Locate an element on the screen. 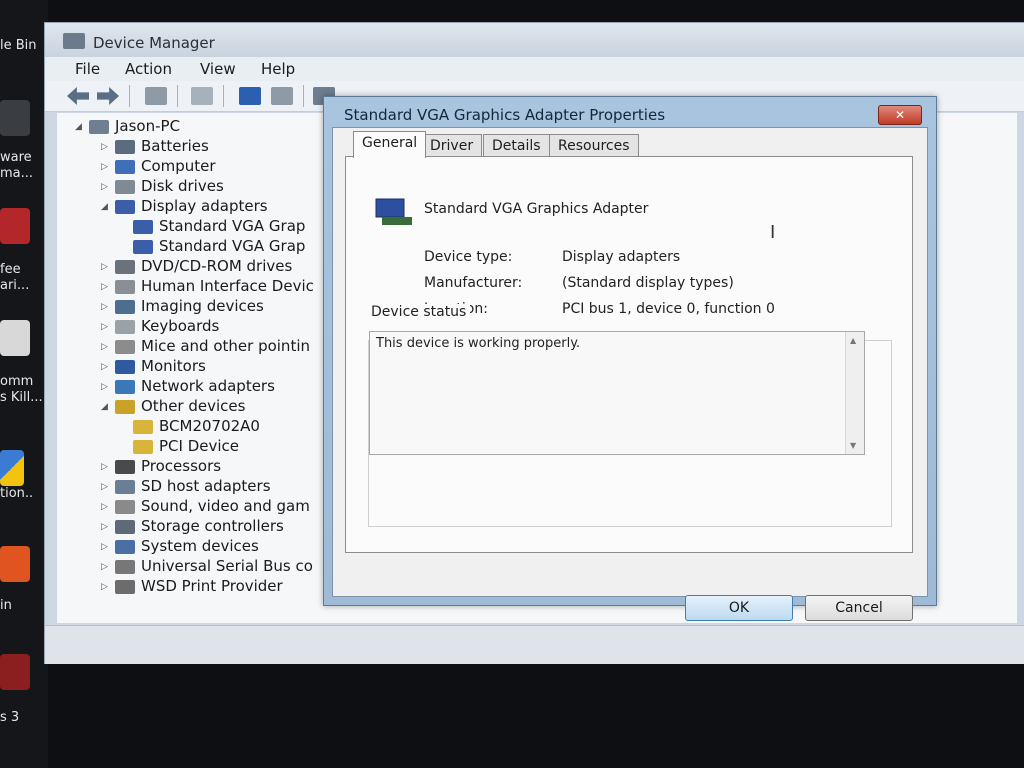 This screenshot has width=1024, height=768. tree-category-label: Disk drives is located at coordinates (182, 186).